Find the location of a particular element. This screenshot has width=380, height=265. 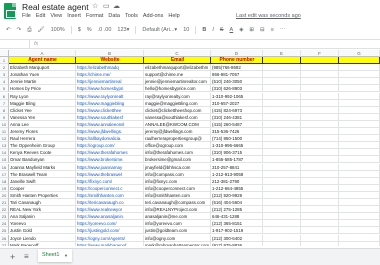

table-cell: 1-310-992-1065 is located at coordinates (237, 96).